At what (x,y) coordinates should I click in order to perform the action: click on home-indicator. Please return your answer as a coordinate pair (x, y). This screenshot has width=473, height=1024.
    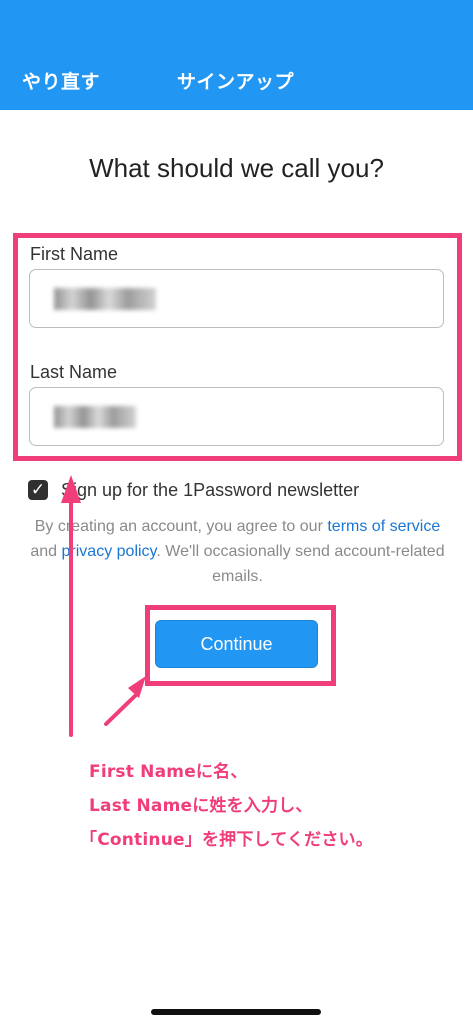
    Looking at the image, I should click on (236, 1012).